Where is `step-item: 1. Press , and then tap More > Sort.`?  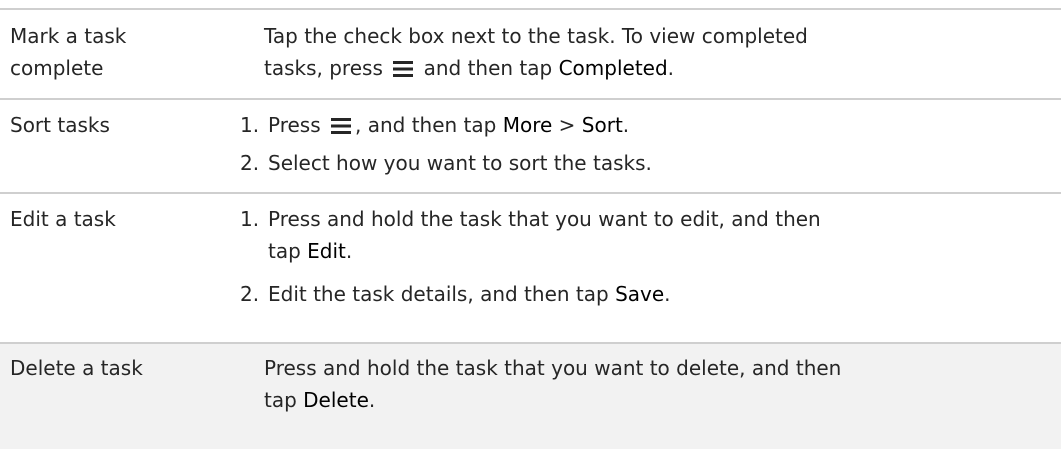
step-item: 1. Press , and then tap More > Sort. is located at coordinates (645, 125).